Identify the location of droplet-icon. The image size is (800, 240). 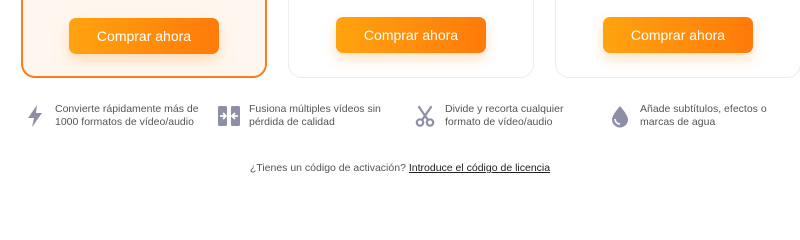
(620, 116).